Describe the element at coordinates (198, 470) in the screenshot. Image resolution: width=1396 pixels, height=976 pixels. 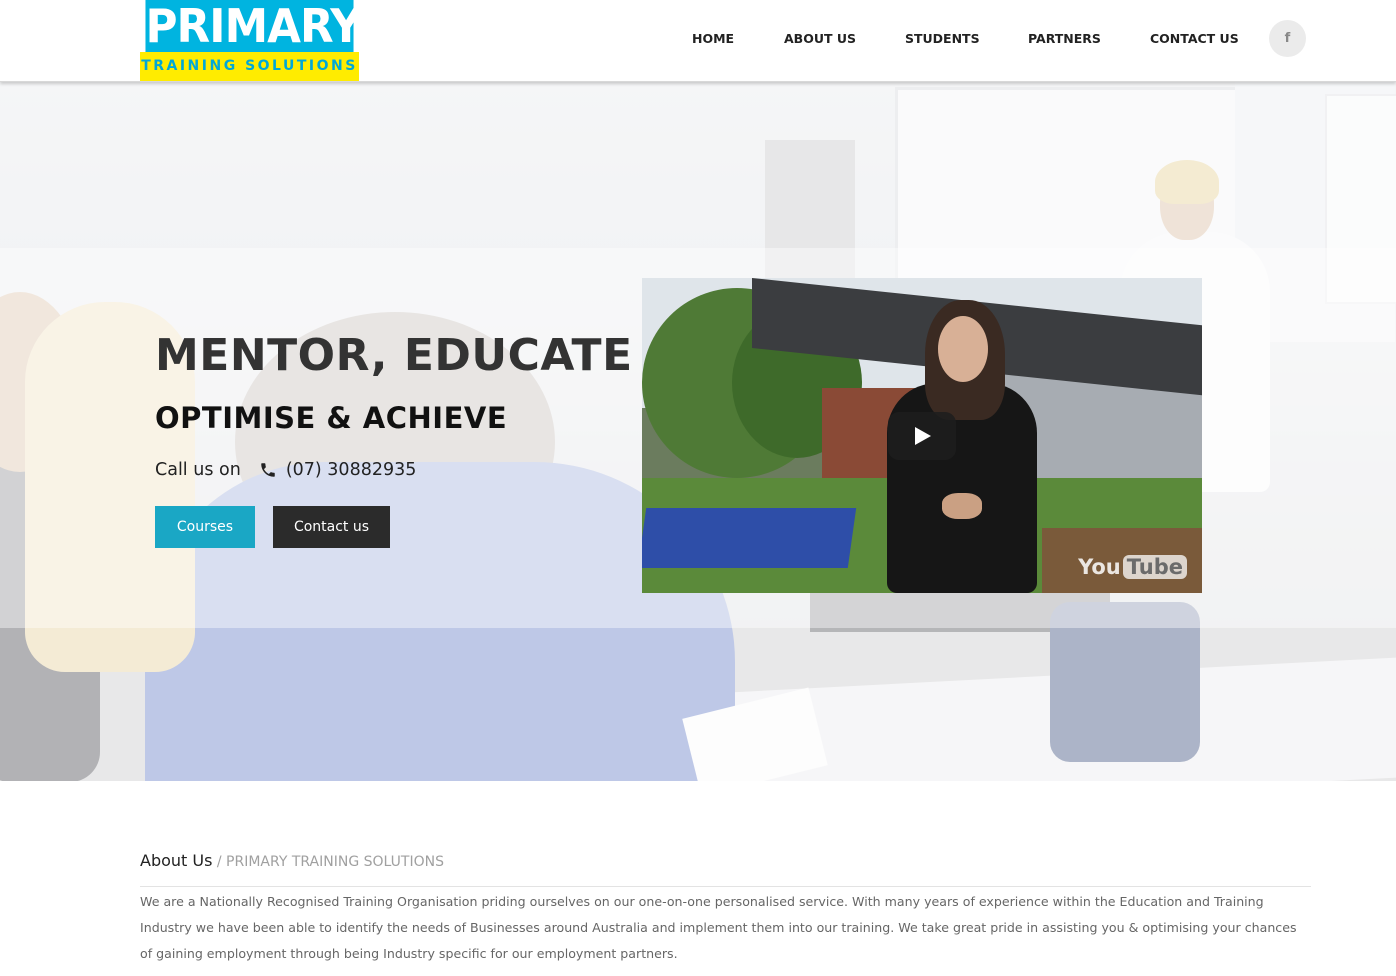
I see `call-us-label: Call us on` at that location.